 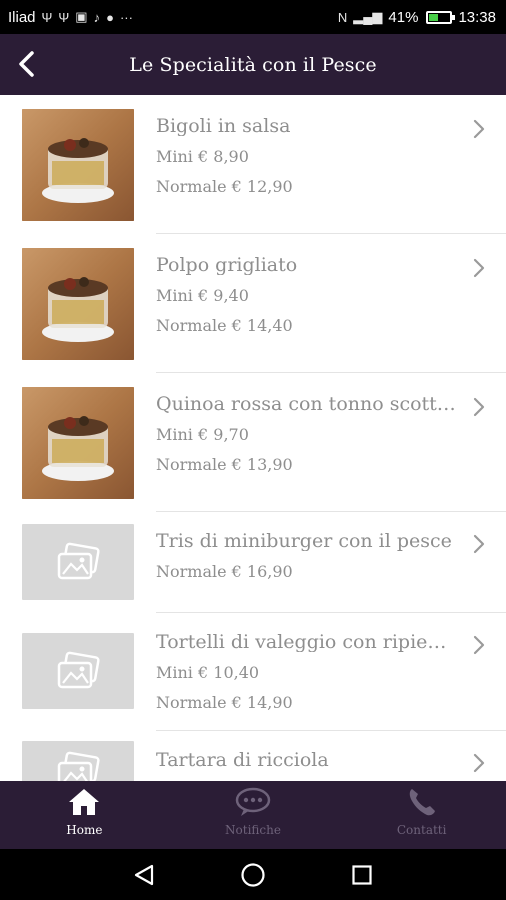 I want to click on list-item: Tartara di ricciola, so click(x=253, y=756).